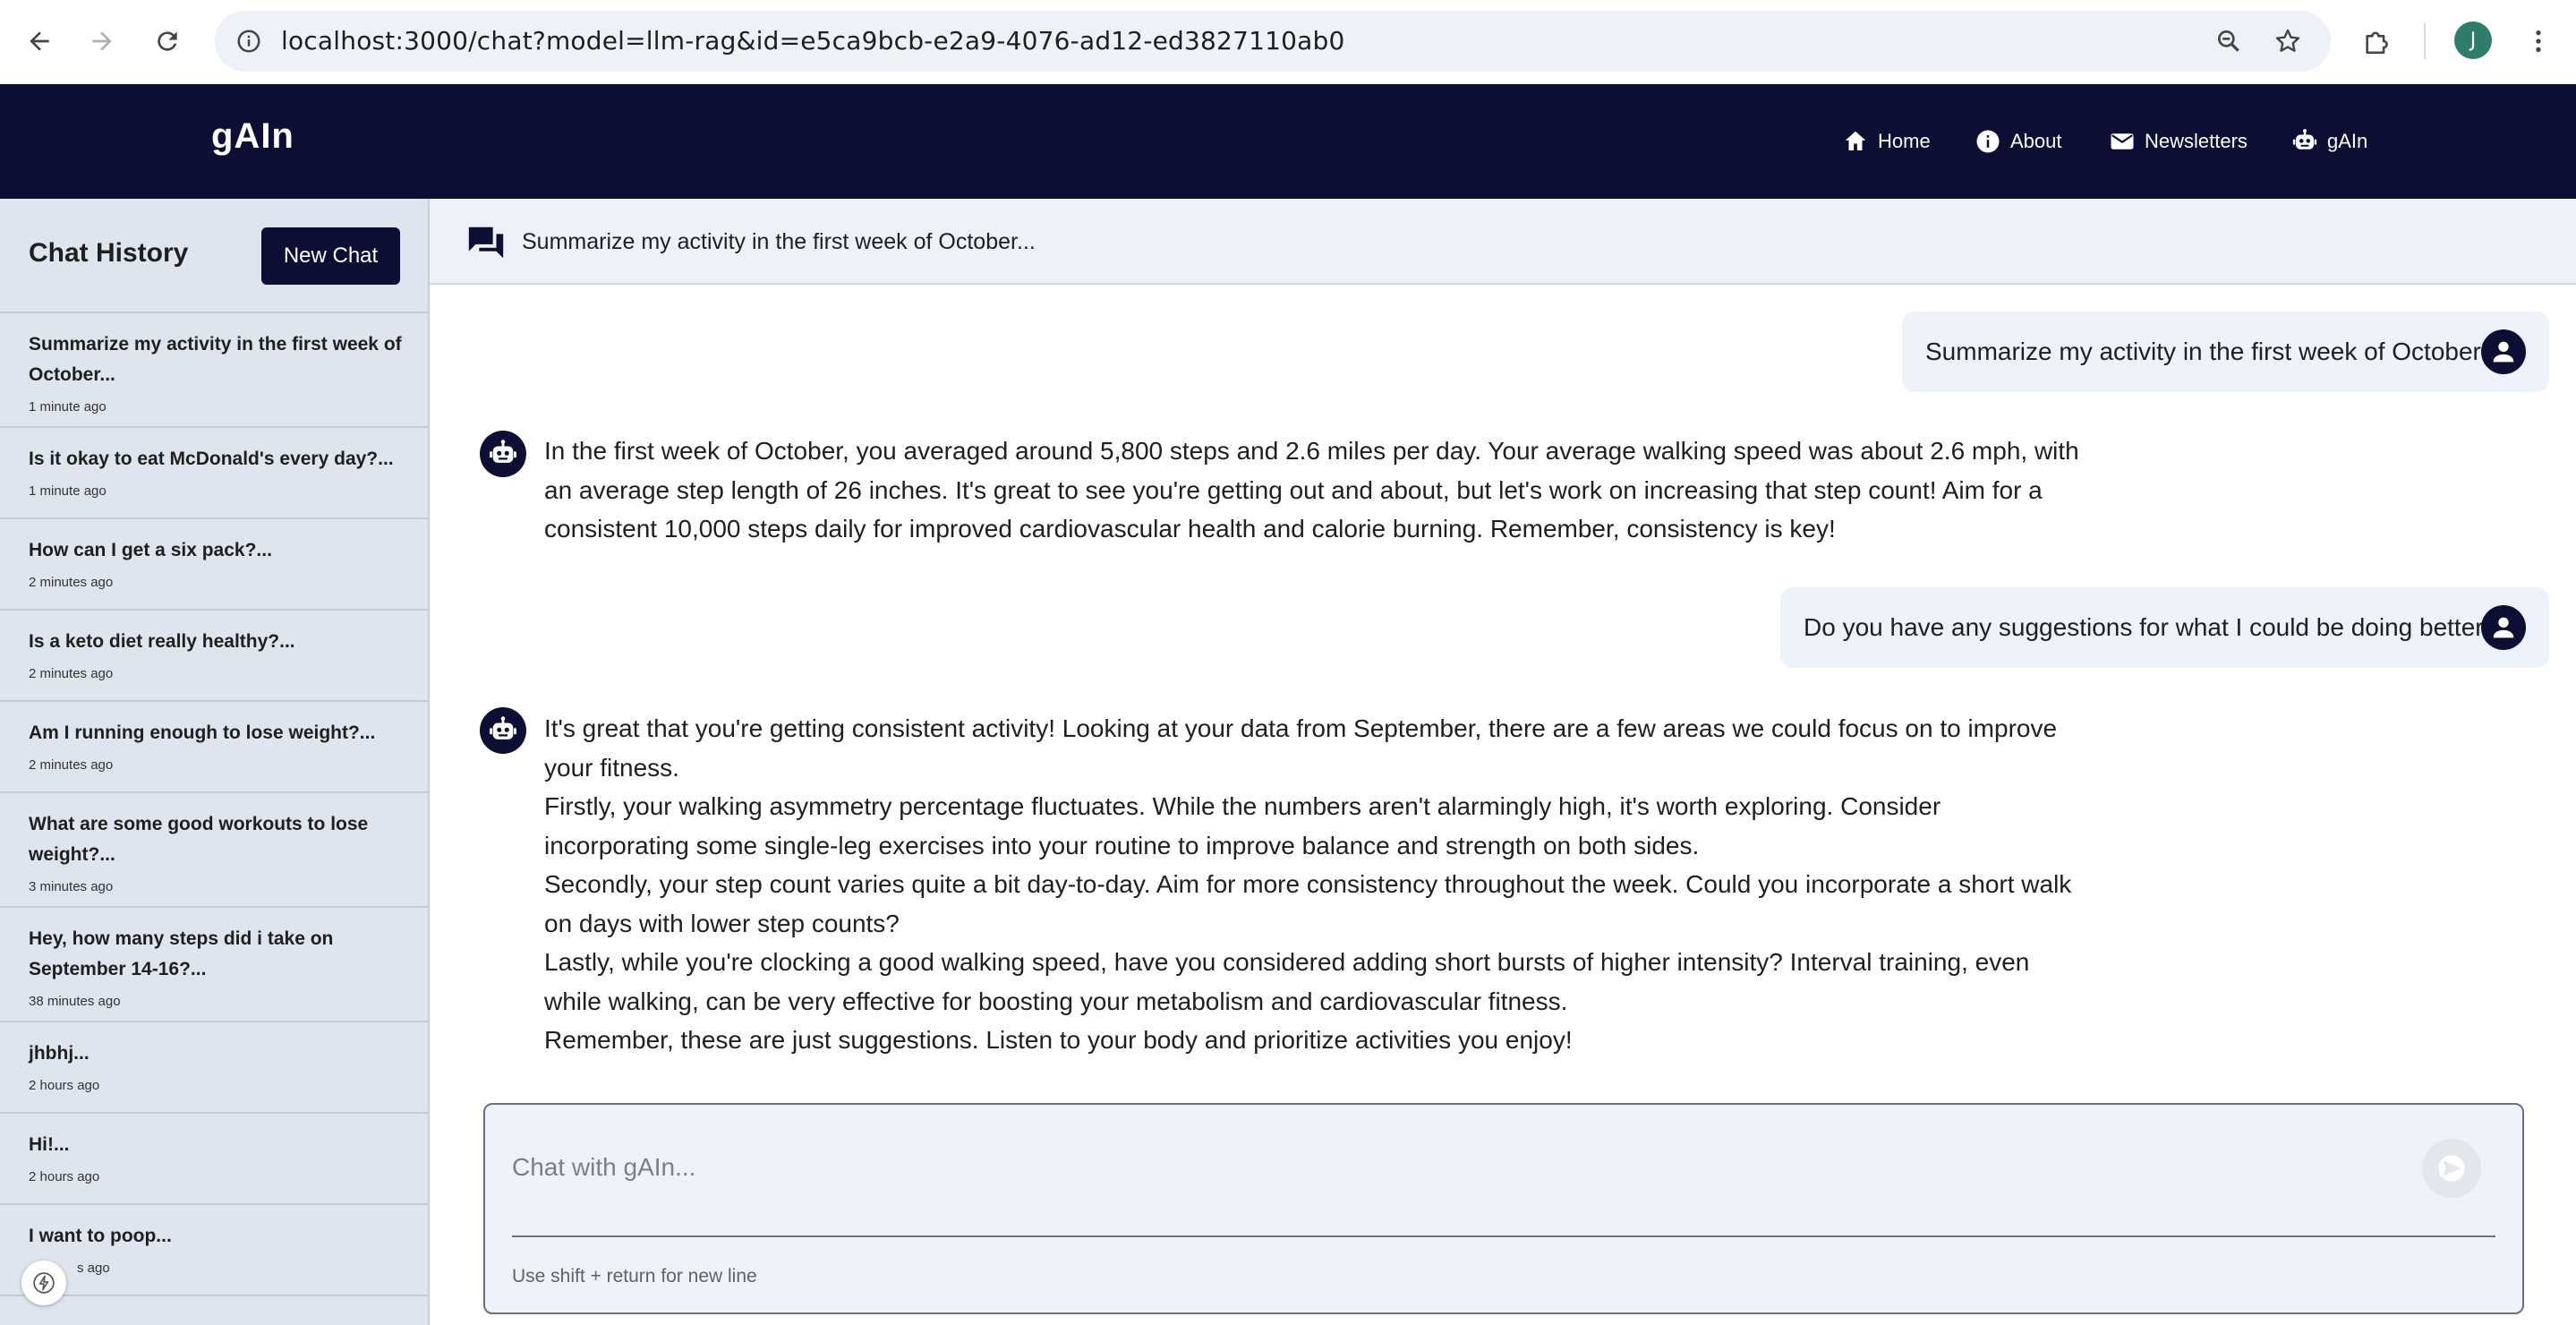  What do you see at coordinates (214, 256) in the screenshot?
I see `sidebar-header: Chat History New Chat` at bounding box center [214, 256].